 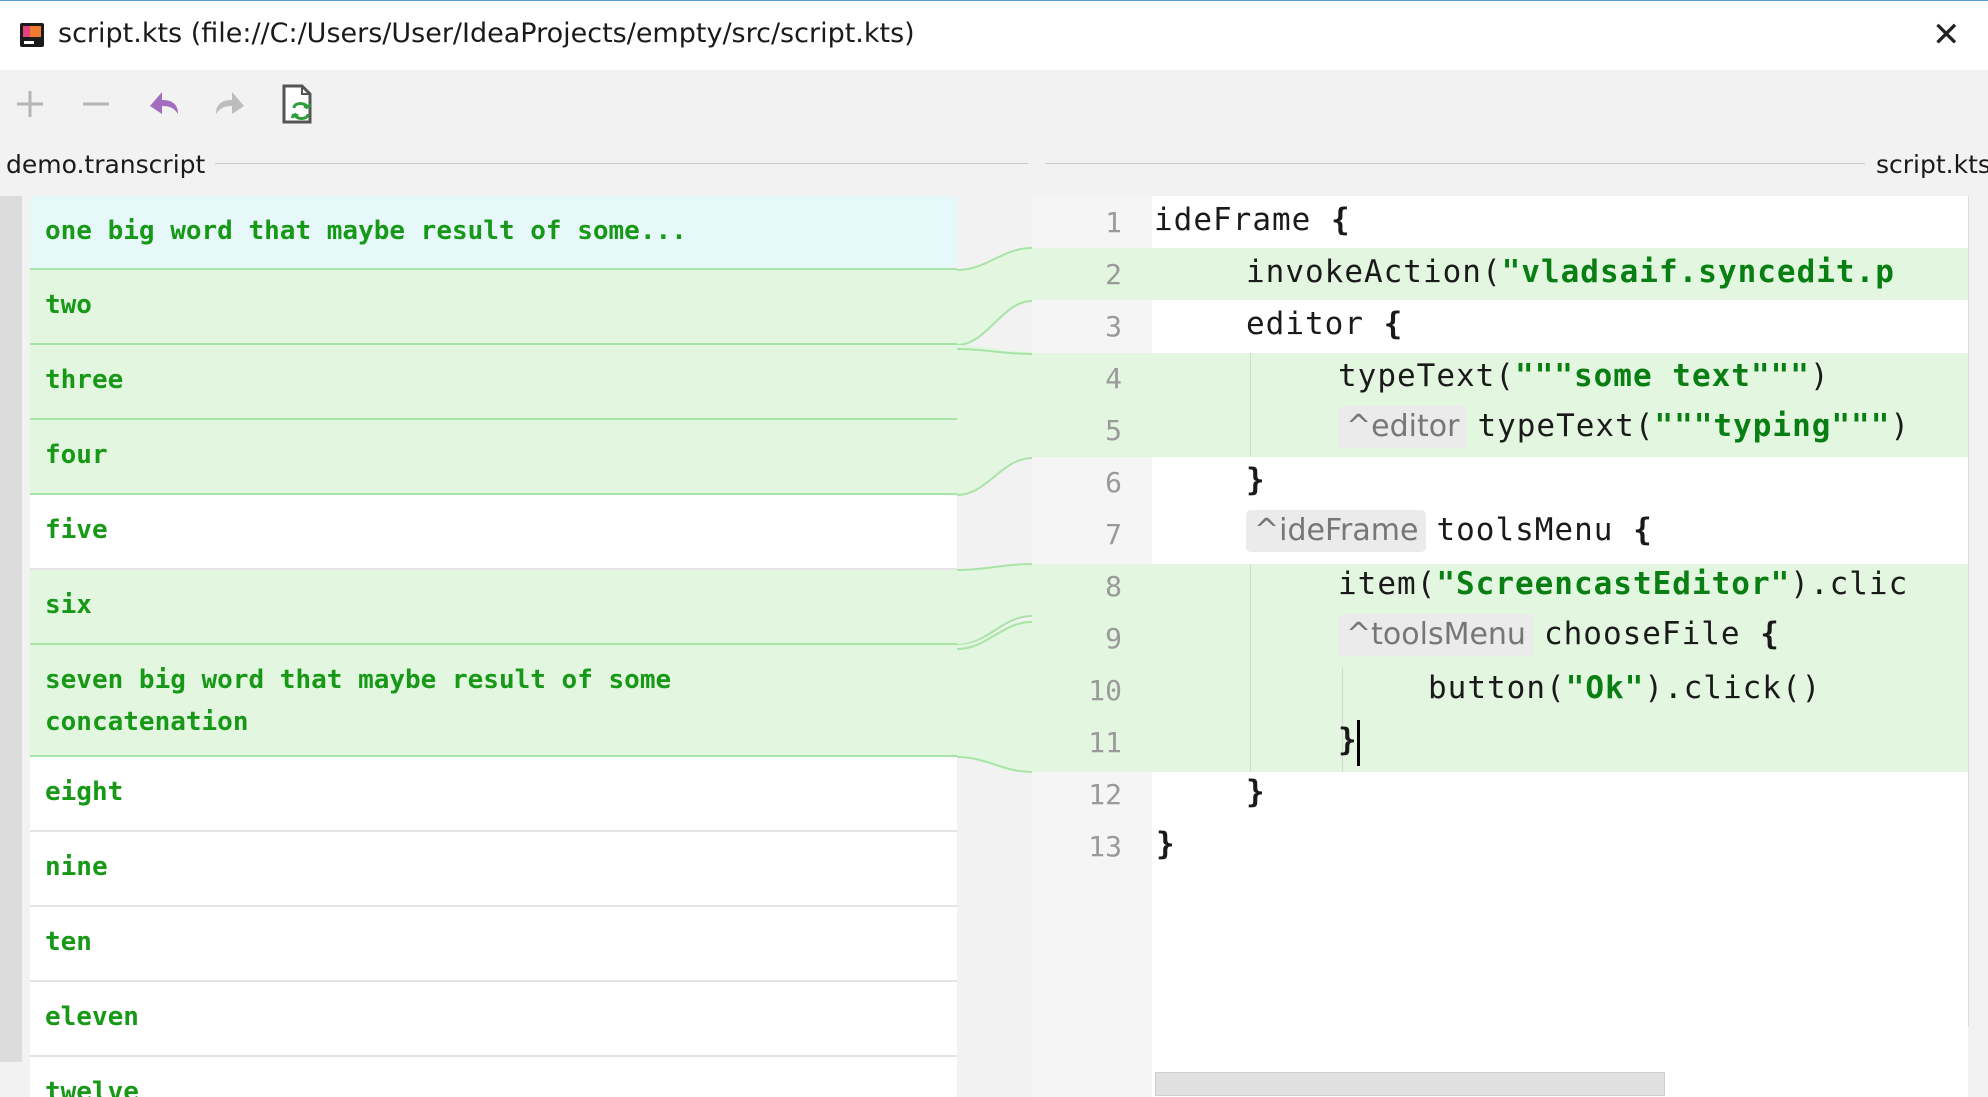 What do you see at coordinates (76, 530) in the screenshot?
I see `transcript-item-text: five` at bounding box center [76, 530].